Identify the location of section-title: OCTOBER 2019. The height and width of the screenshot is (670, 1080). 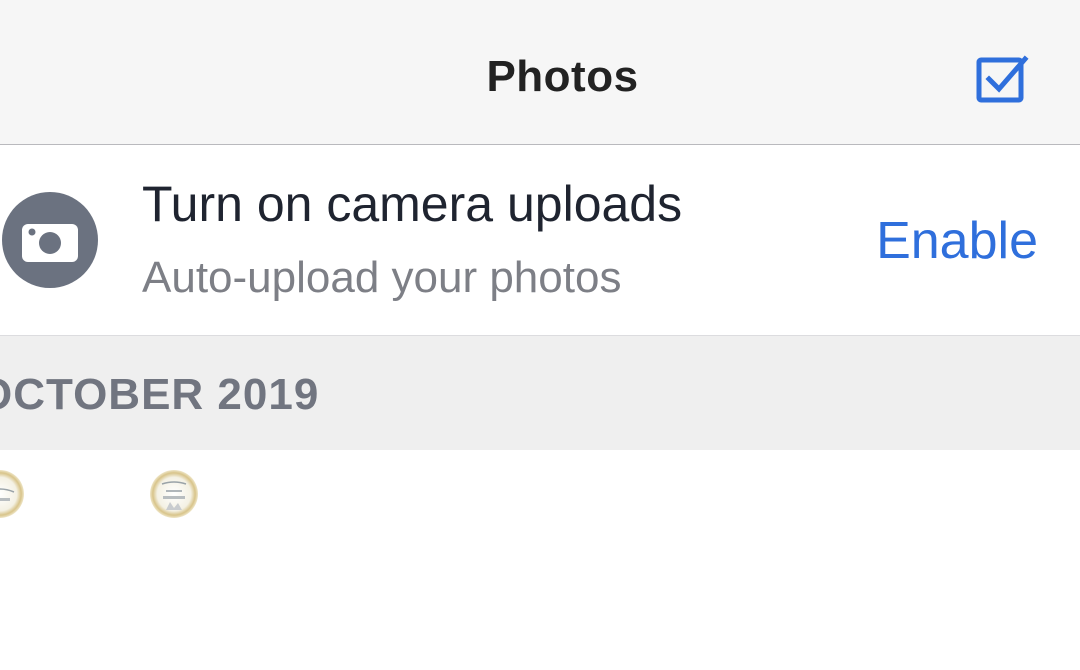
(160, 394).